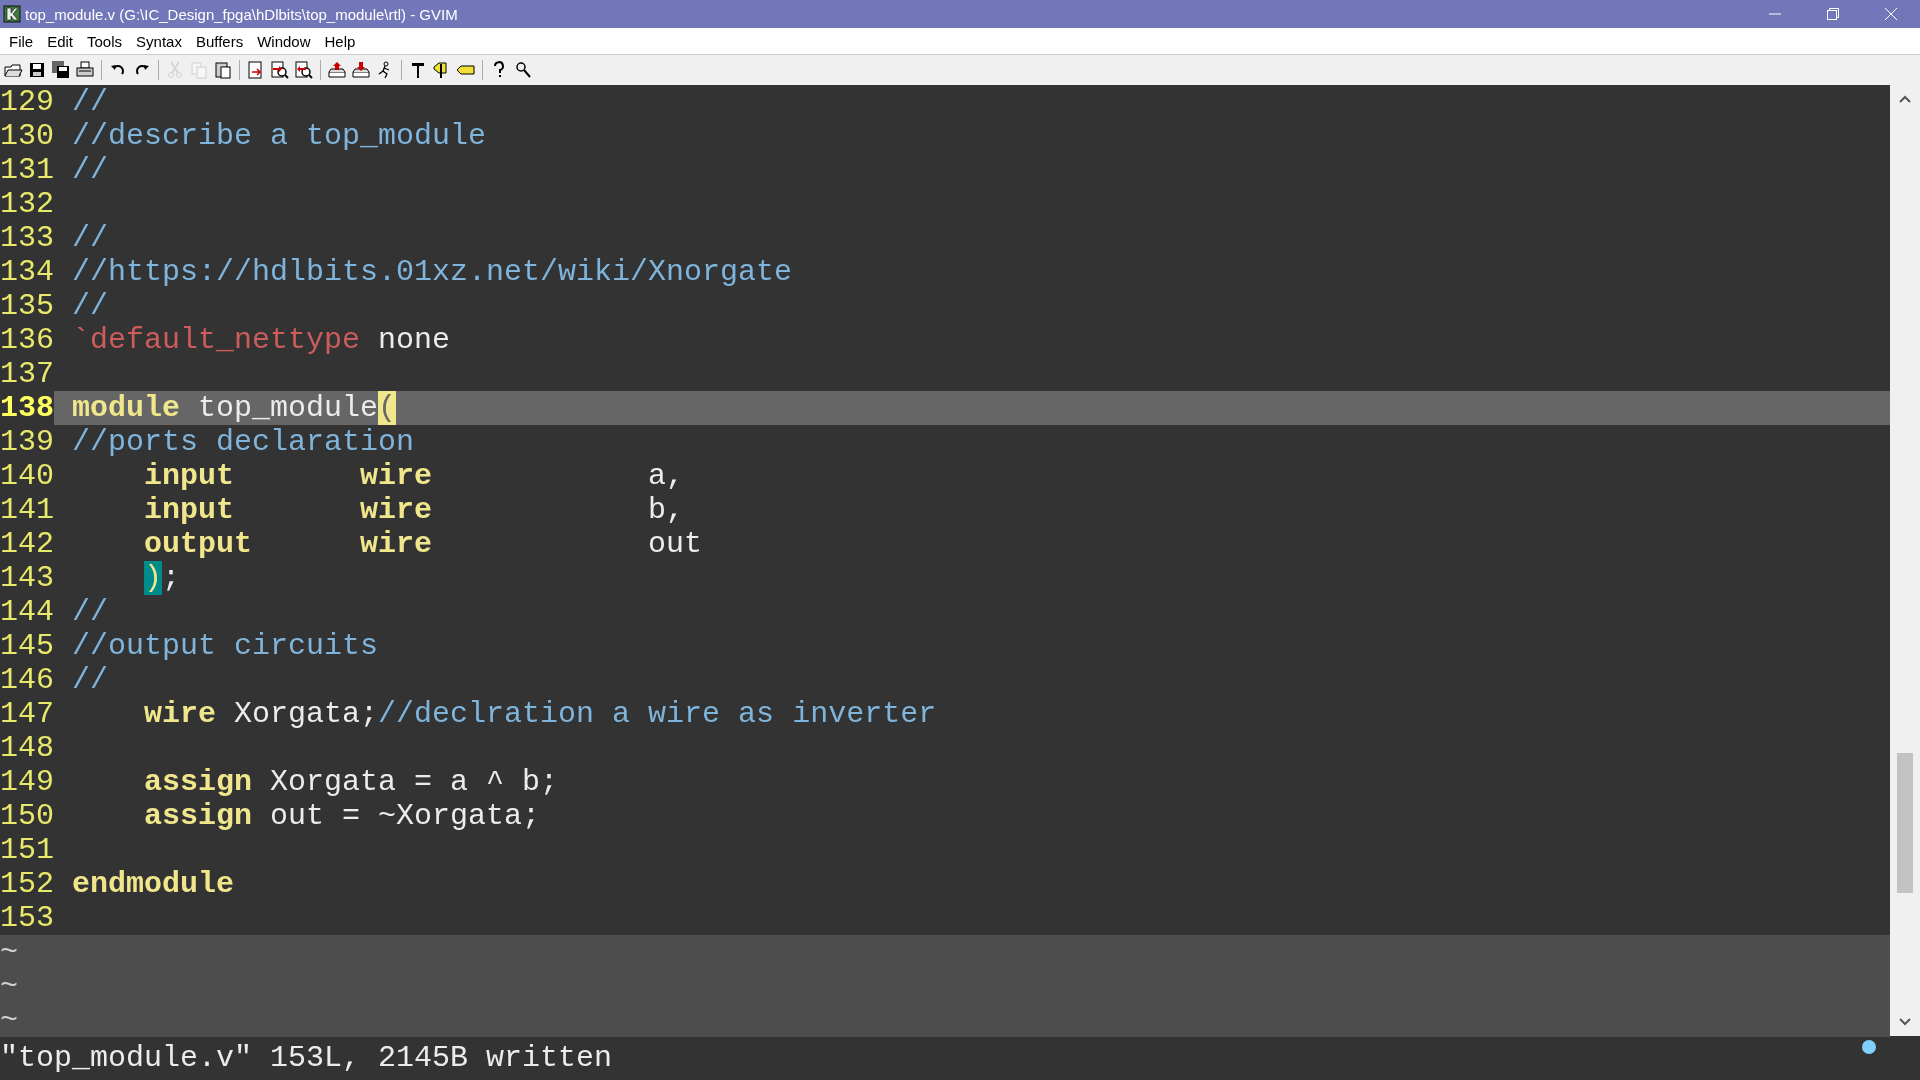 The height and width of the screenshot is (1080, 1920). What do you see at coordinates (284, 41) in the screenshot?
I see `menu-item: Window` at bounding box center [284, 41].